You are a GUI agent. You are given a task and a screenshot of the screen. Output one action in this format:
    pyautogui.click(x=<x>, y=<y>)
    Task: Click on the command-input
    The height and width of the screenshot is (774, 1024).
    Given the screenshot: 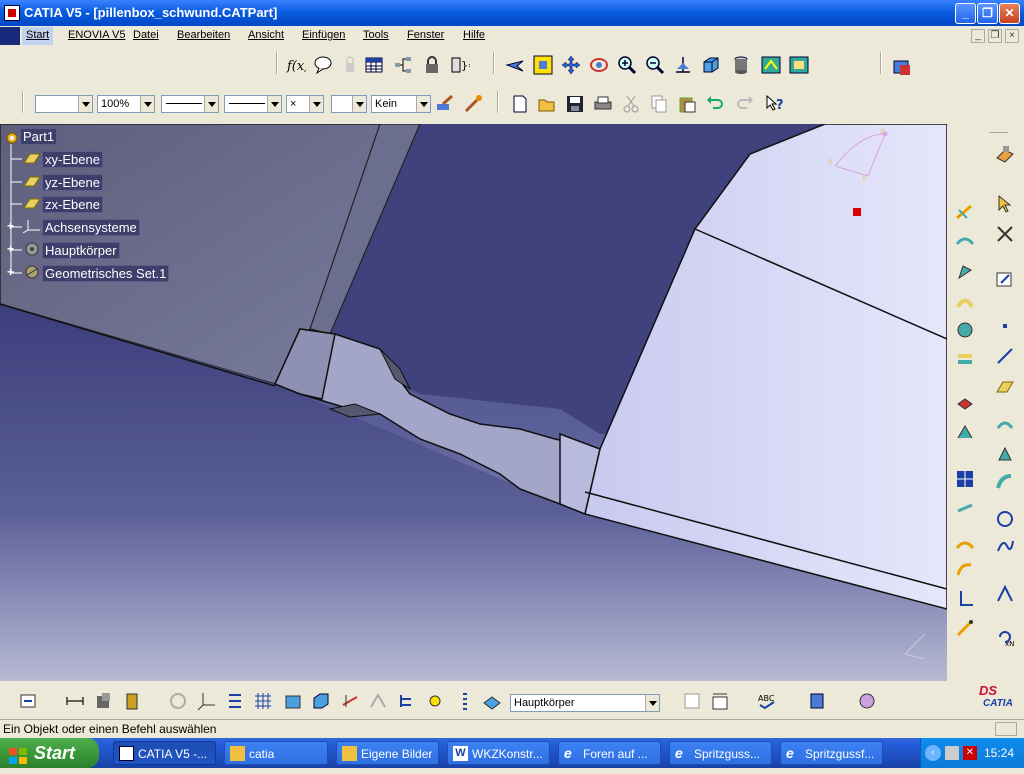 What is the action you would take?
    pyautogui.click(x=1006, y=729)
    